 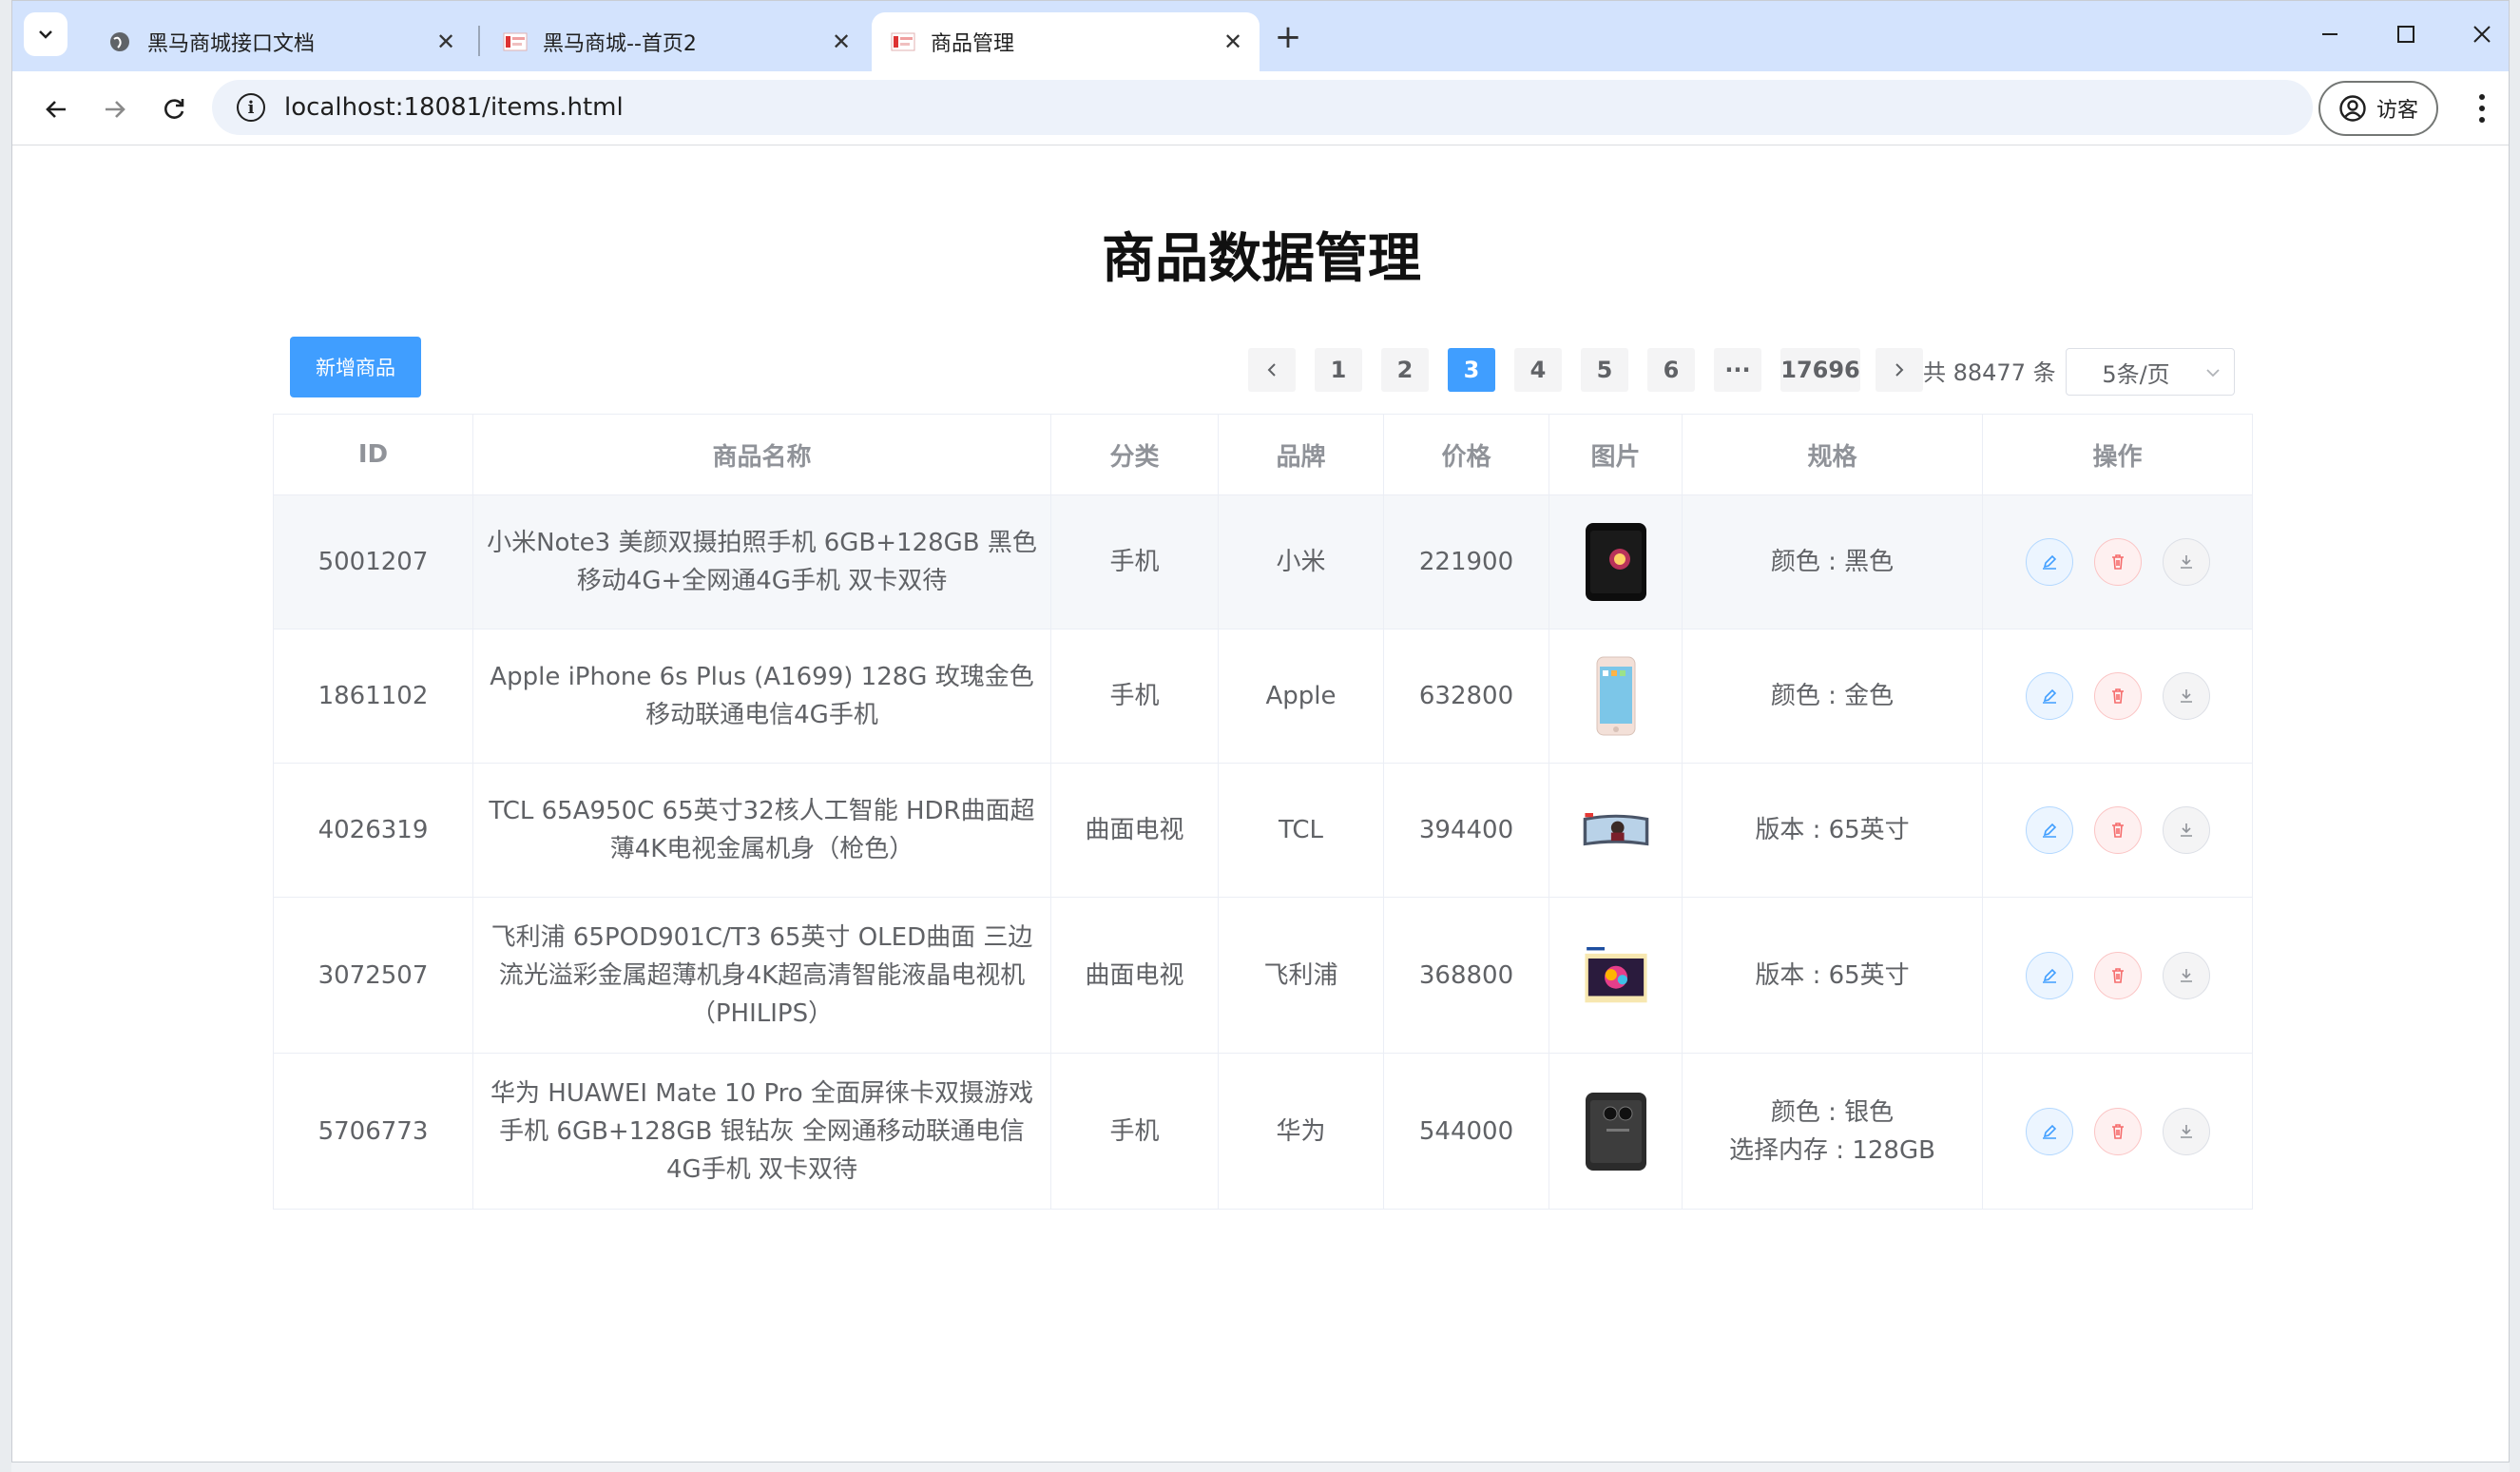 What do you see at coordinates (1466, 830) in the screenshot?
I see `cell-price: 394400` at bounding box center [1466, 830].